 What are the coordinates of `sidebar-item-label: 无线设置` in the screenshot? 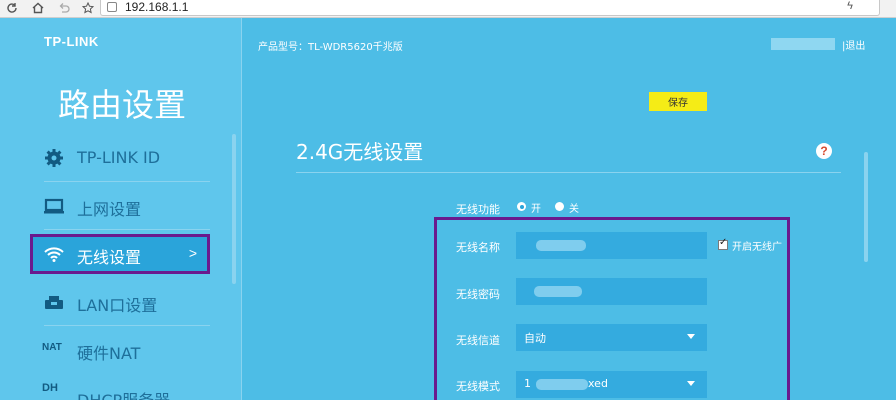 It's located at (109, 257).